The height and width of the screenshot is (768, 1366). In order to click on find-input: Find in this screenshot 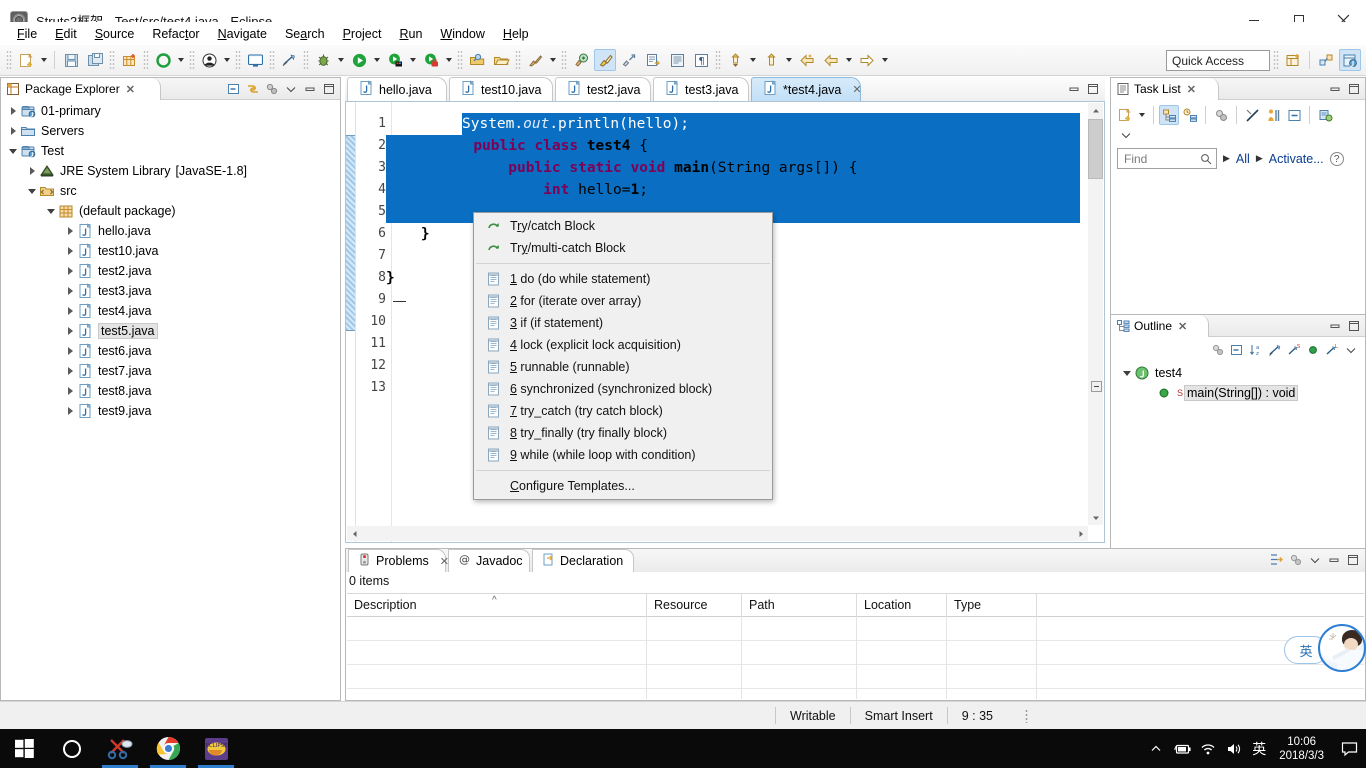, I will do `click(1167, 158)`.